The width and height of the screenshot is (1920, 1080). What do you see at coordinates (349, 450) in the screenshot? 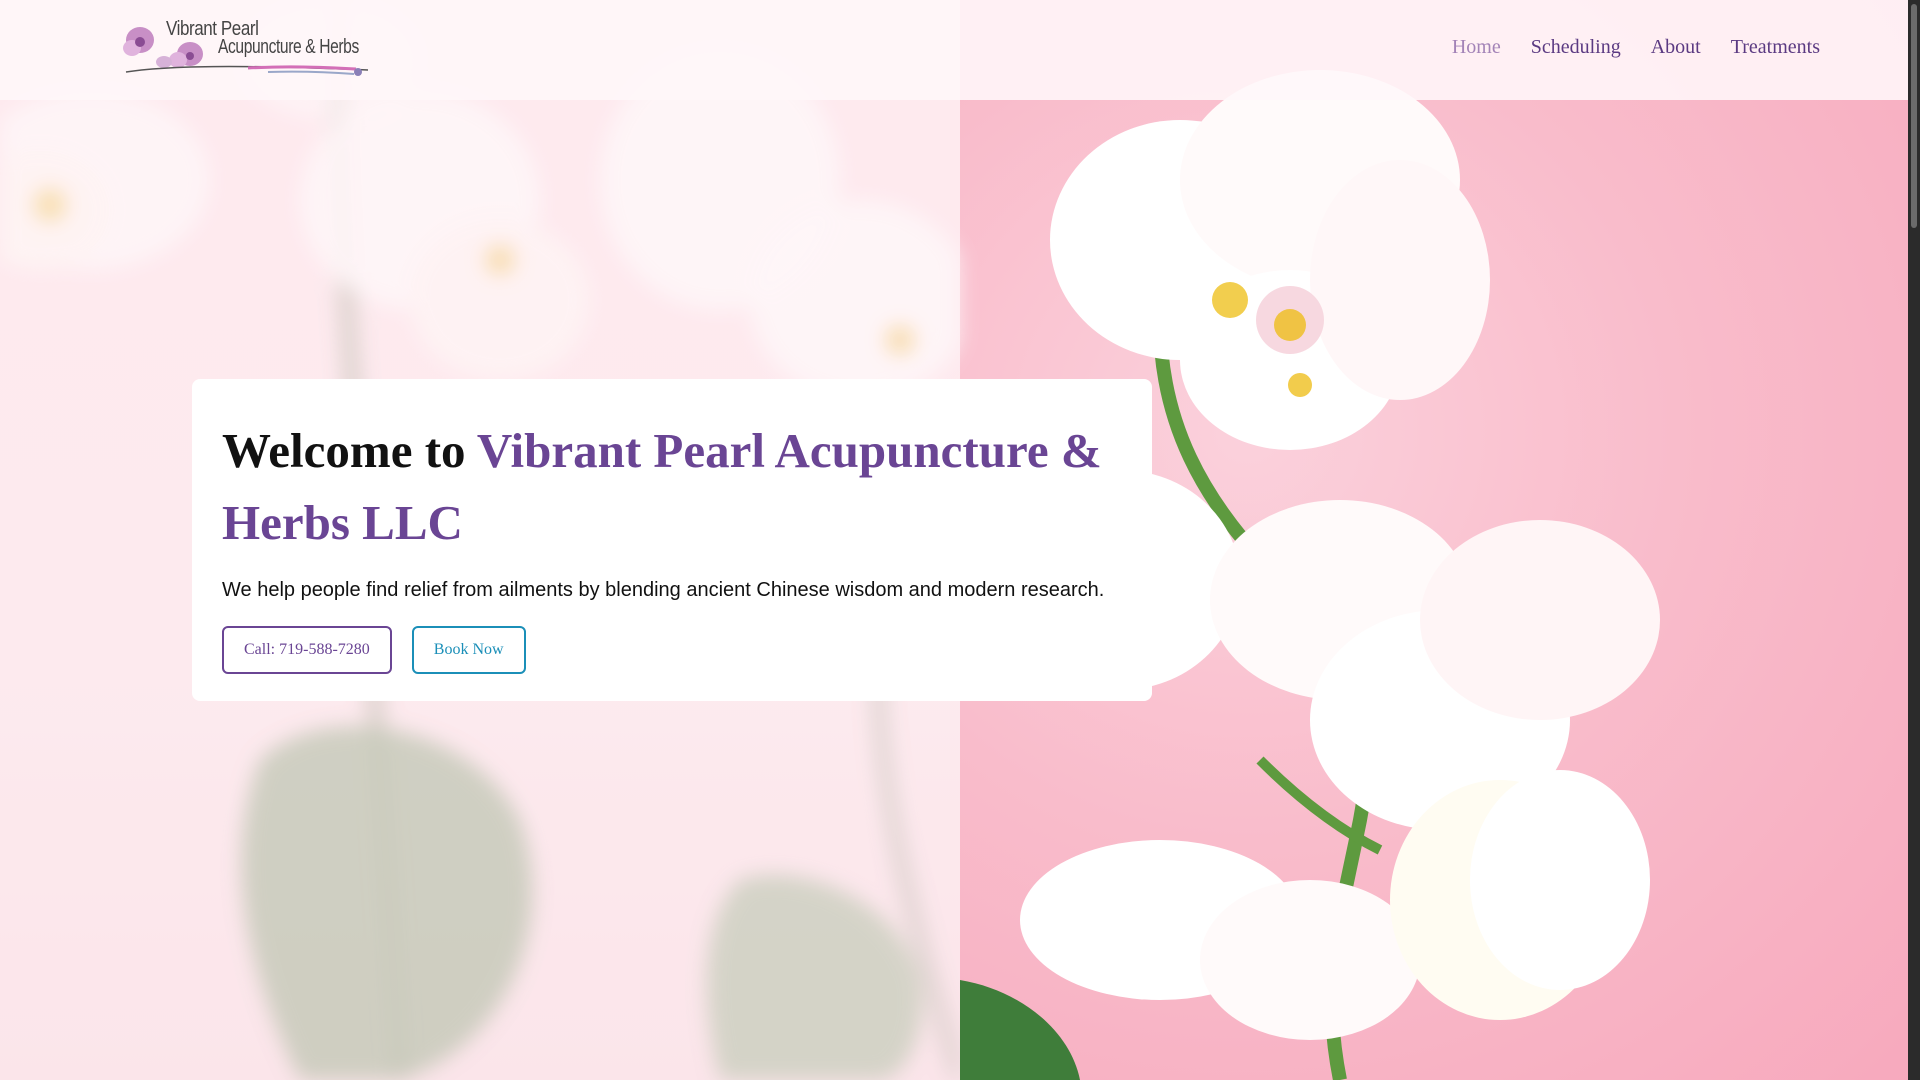
I see `hero-title-prefix: Welcome to` at bounding box center [349, 450].